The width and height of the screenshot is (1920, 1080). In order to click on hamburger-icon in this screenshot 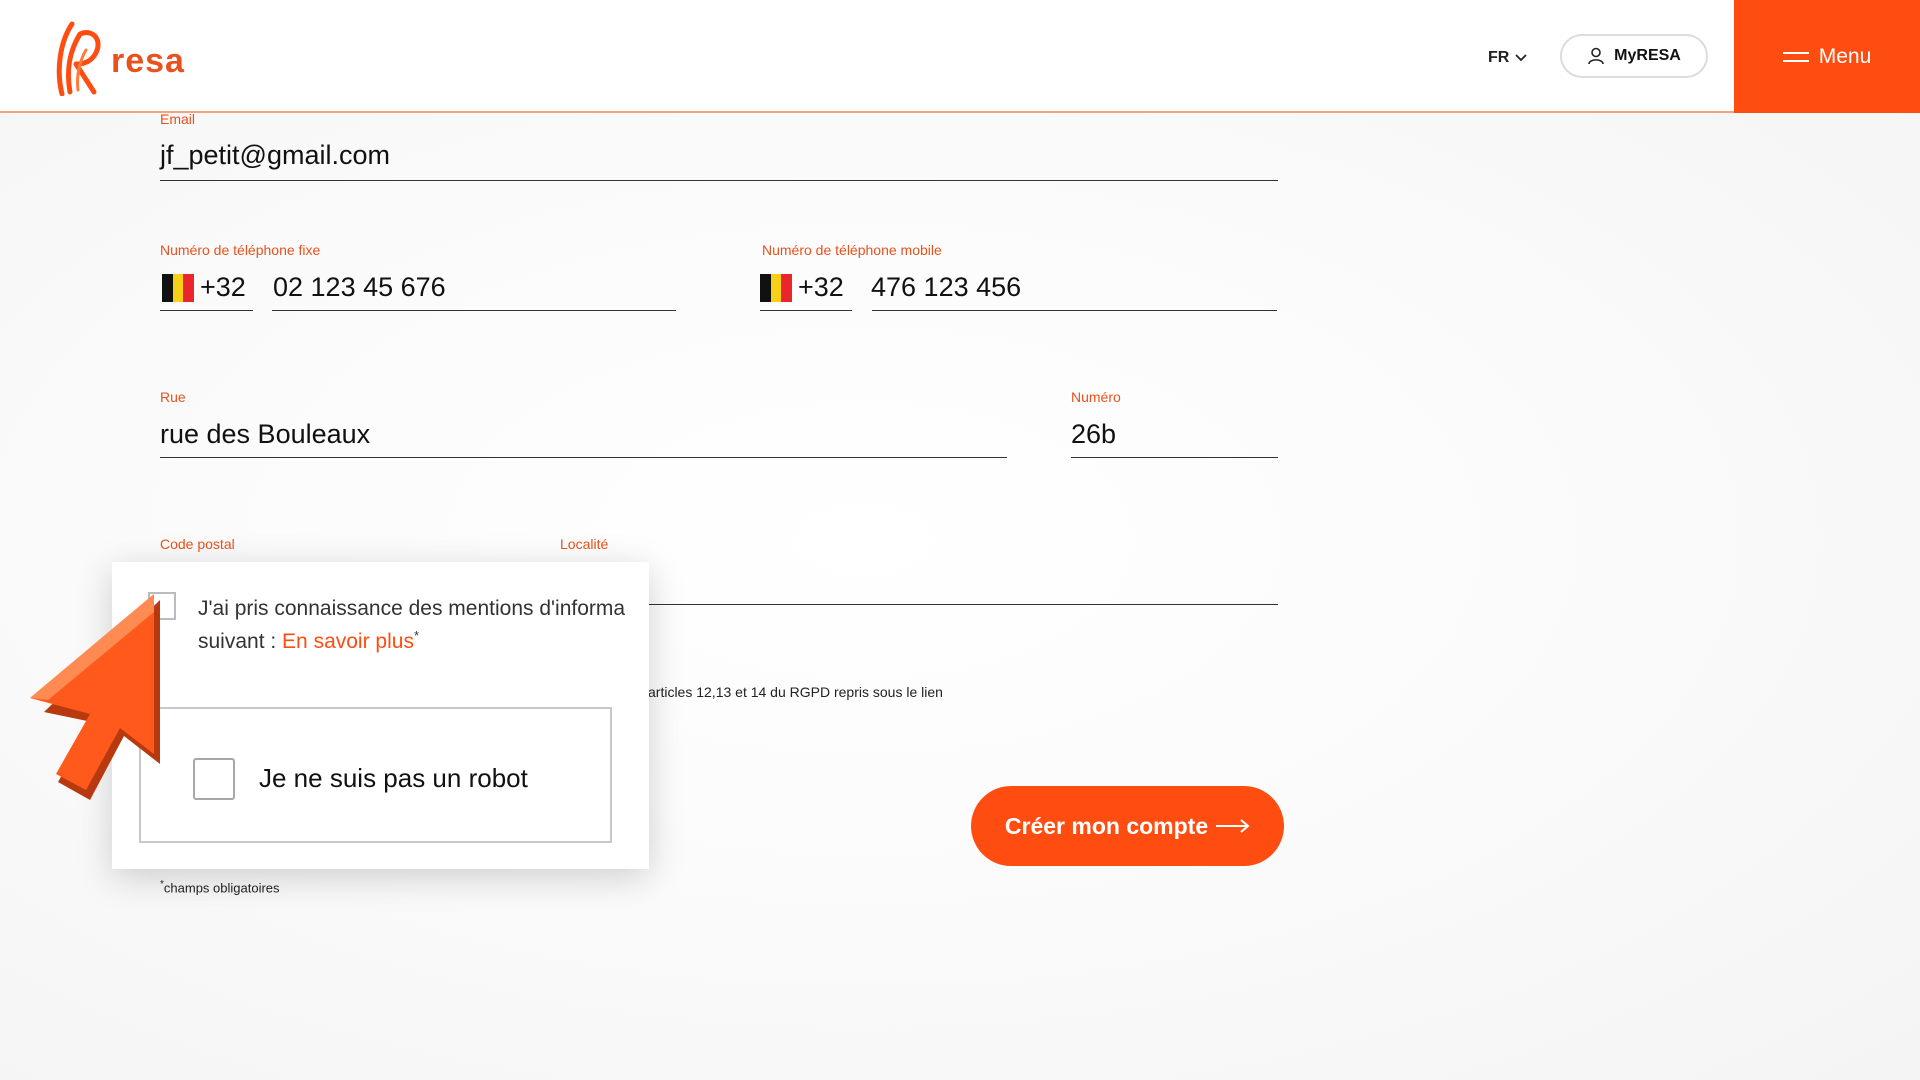, I will do `click(1795, 56)`.